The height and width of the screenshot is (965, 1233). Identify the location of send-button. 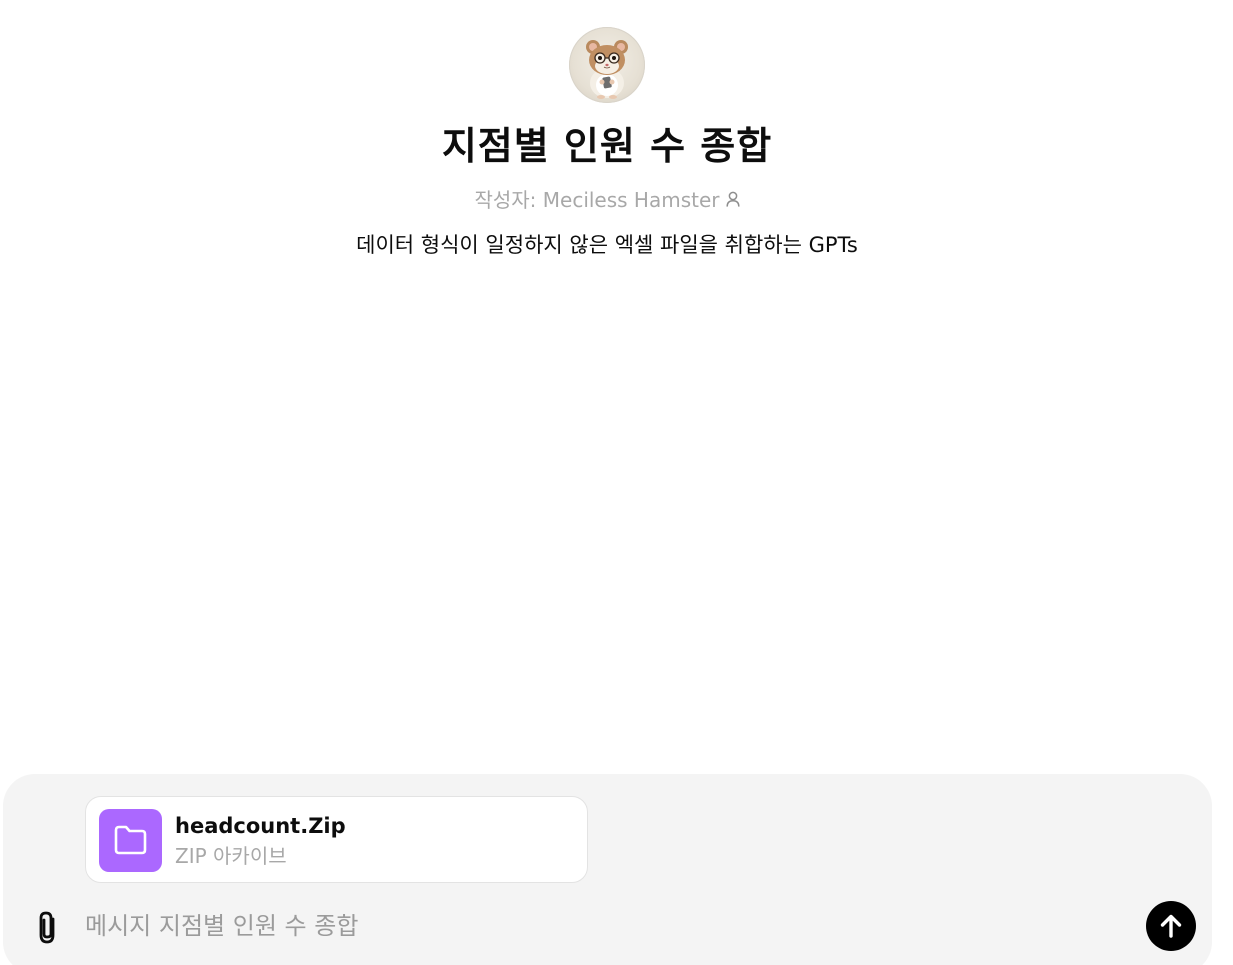
(1171, 926).